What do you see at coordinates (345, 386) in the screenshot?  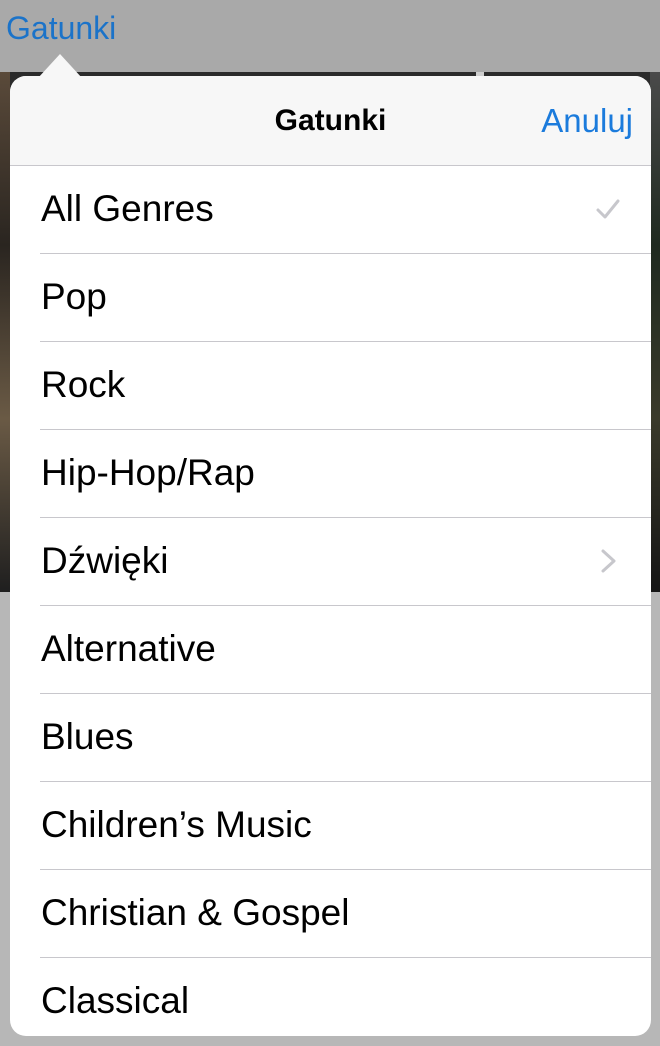 I see `genre-item-rock: Rock` at bounding box center [345, 386].